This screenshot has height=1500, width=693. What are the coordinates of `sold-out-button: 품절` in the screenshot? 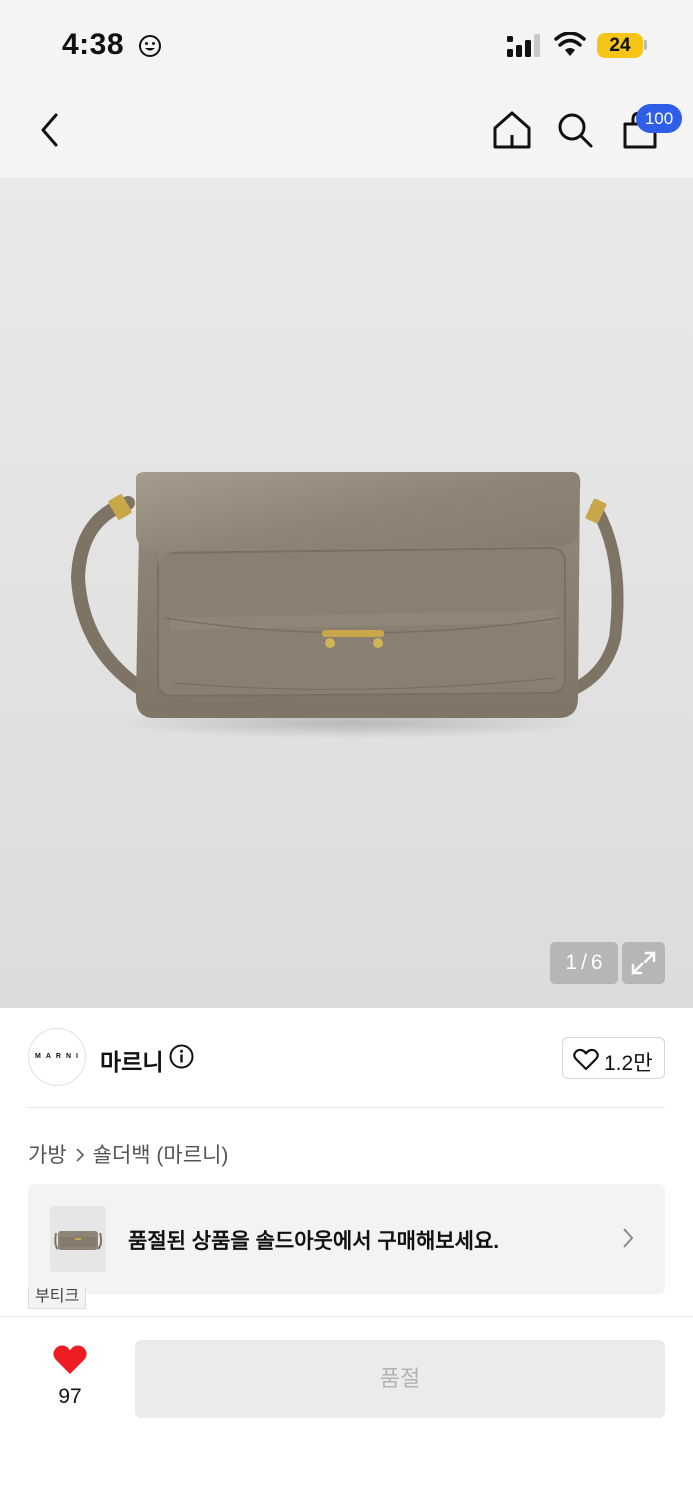 It's located at (400, 1379).